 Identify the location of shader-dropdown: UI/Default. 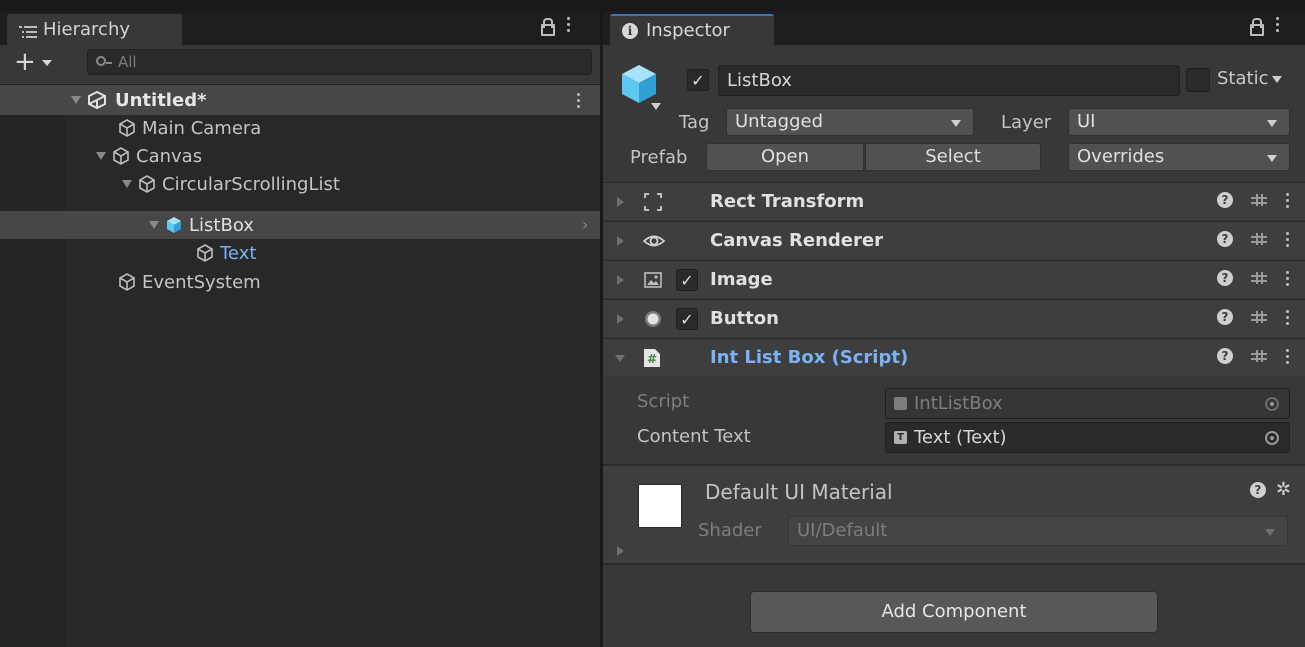
(1038, 531).